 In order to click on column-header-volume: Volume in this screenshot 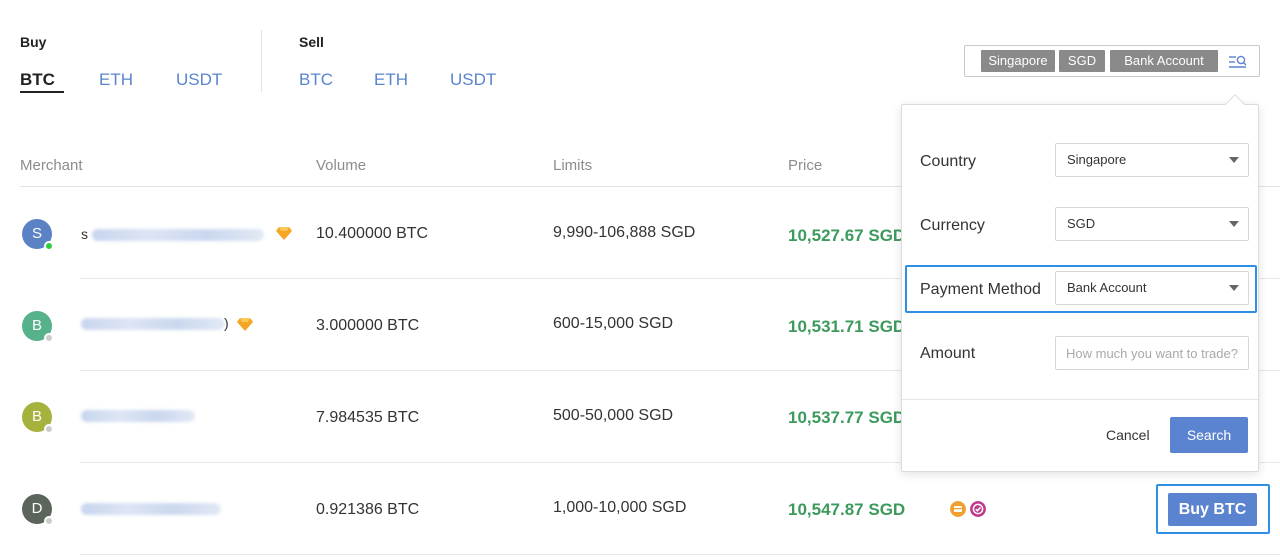, I will do `click(341, 165)`.